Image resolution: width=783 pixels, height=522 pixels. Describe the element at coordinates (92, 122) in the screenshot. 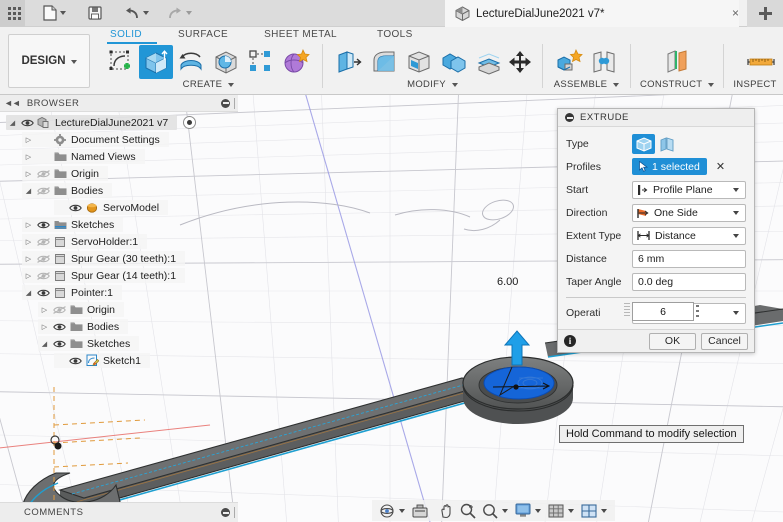

I see `browser-node-hit: ◢ LectureDialJune2021 v7` at that location.